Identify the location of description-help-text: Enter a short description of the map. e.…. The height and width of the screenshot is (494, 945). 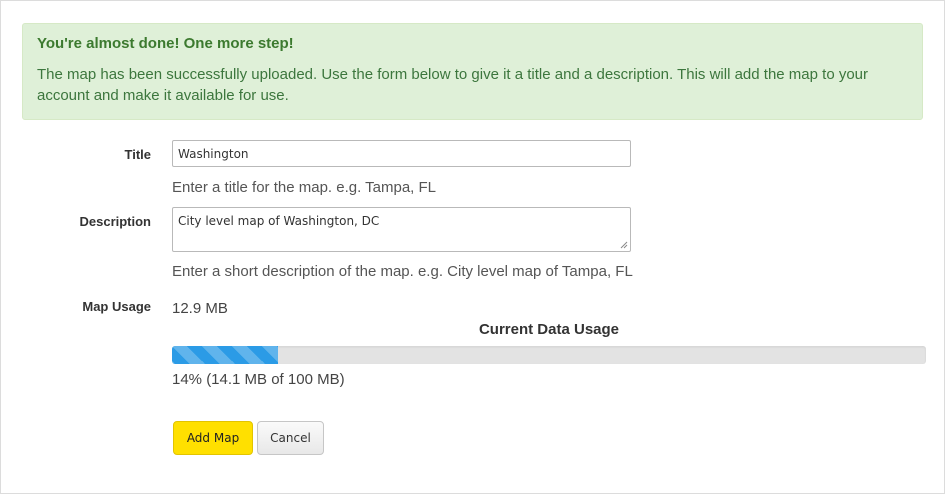
(402, 271).